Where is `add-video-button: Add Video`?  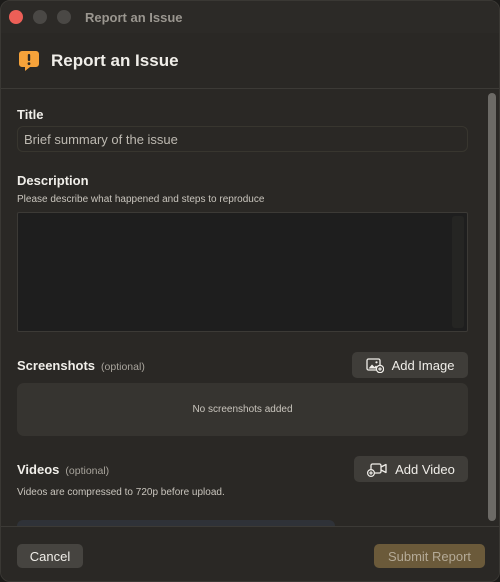 add-video-button: Add Video is located at coordinates (411, 469).